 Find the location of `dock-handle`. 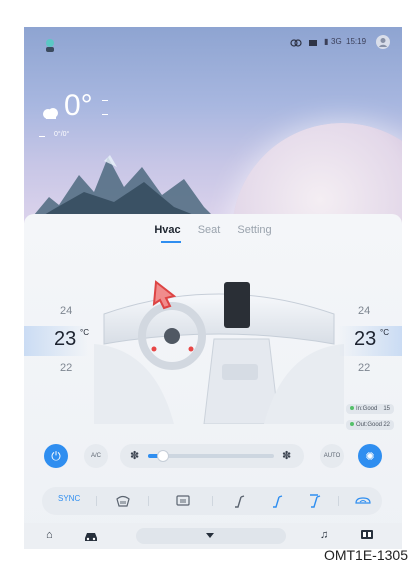

dock-handle is located at coordinates (211, 536).